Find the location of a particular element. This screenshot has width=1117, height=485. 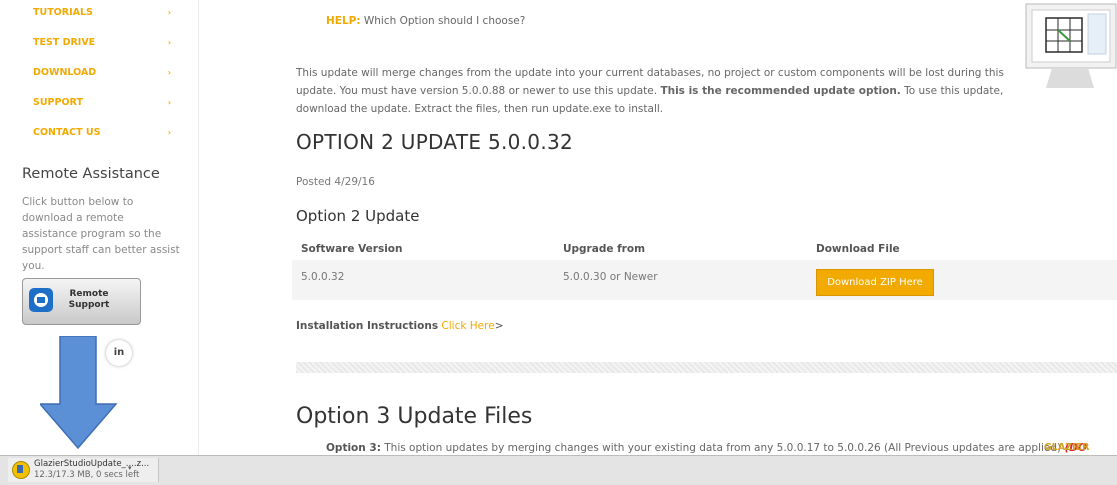

install-label: Installation Instructions is located at coordinates (367, 326).